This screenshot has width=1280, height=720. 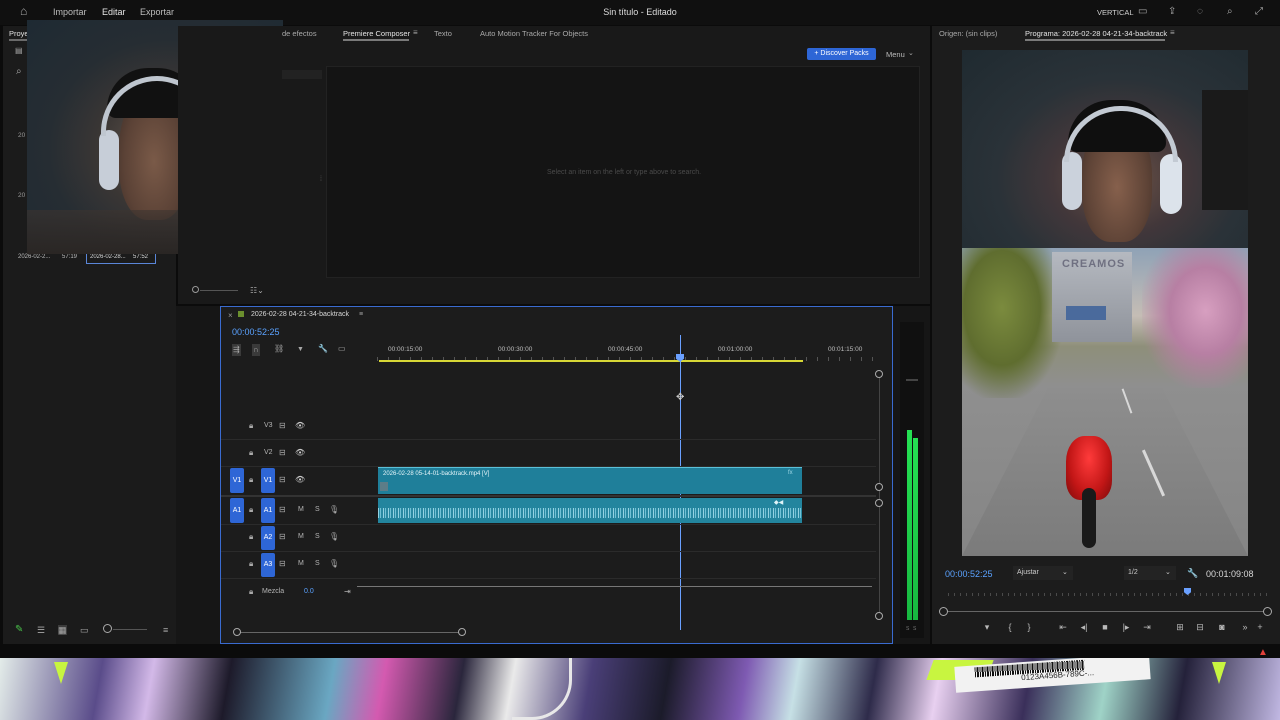 I want to click on insert-sequence-icon: ⇶, so click(x=236, y=350).